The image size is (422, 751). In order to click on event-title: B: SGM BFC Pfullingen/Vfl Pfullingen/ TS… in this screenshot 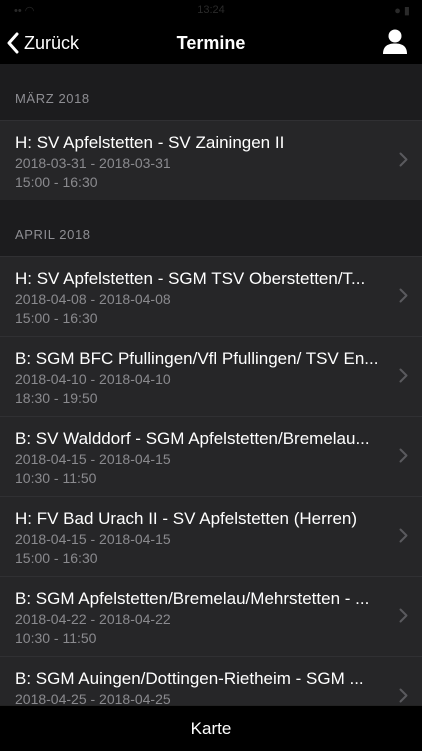, I will do `click(197, 358)`.